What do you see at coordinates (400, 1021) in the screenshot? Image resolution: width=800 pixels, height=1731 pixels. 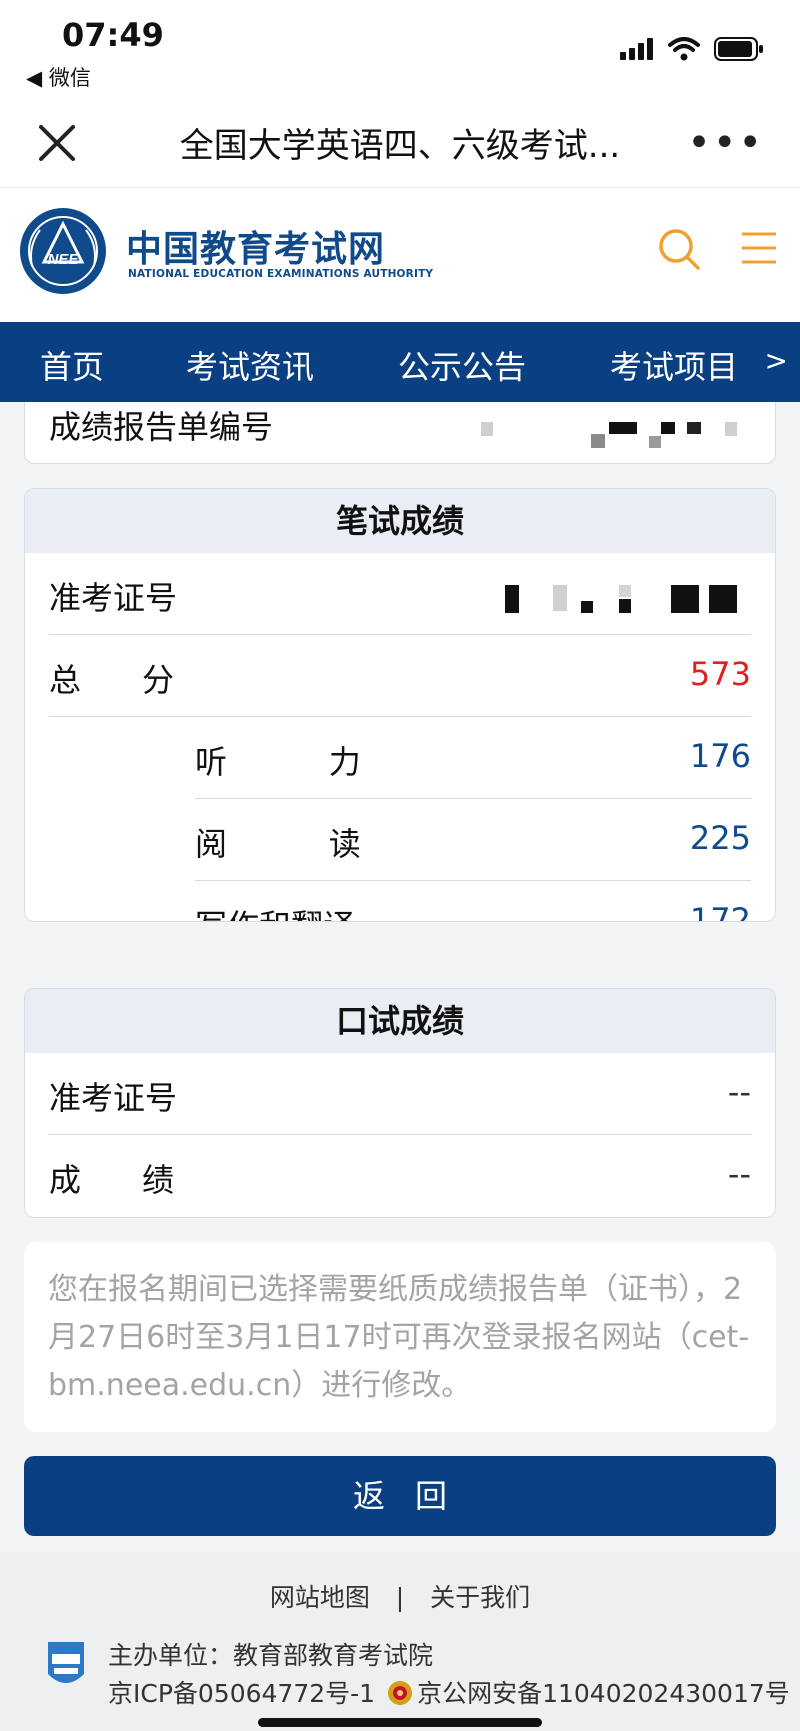 I see `oral-score-title: 口试成绩` at bounding box center [400, 1021].